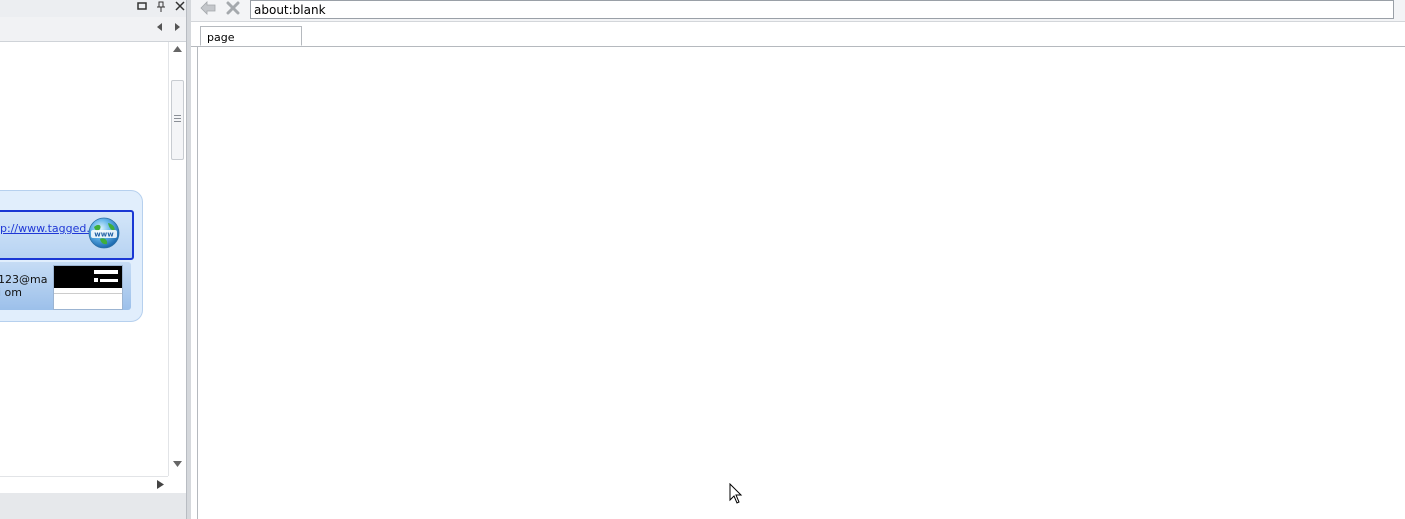 This screenshot has height=519, width=1405. Describe the element at coordinates (177, 28) in the screenshot. I see `scroll-right-icon` at that location.